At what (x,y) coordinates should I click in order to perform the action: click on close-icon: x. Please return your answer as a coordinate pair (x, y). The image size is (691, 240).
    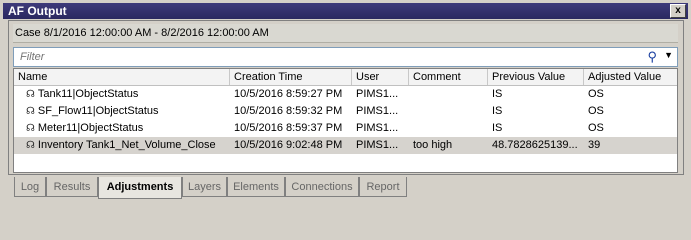
    Looking at the image, I should click on (678, 11).